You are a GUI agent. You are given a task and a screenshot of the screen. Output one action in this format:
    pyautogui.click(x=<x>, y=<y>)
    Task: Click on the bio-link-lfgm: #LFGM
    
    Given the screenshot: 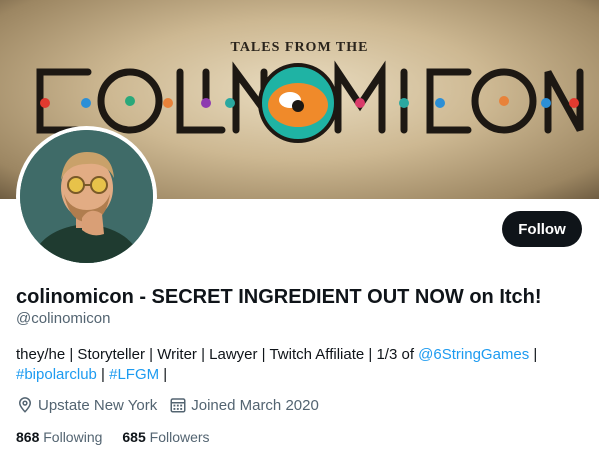 What is the action you would take?
    pyautogui.click(x=134, y=374)
    